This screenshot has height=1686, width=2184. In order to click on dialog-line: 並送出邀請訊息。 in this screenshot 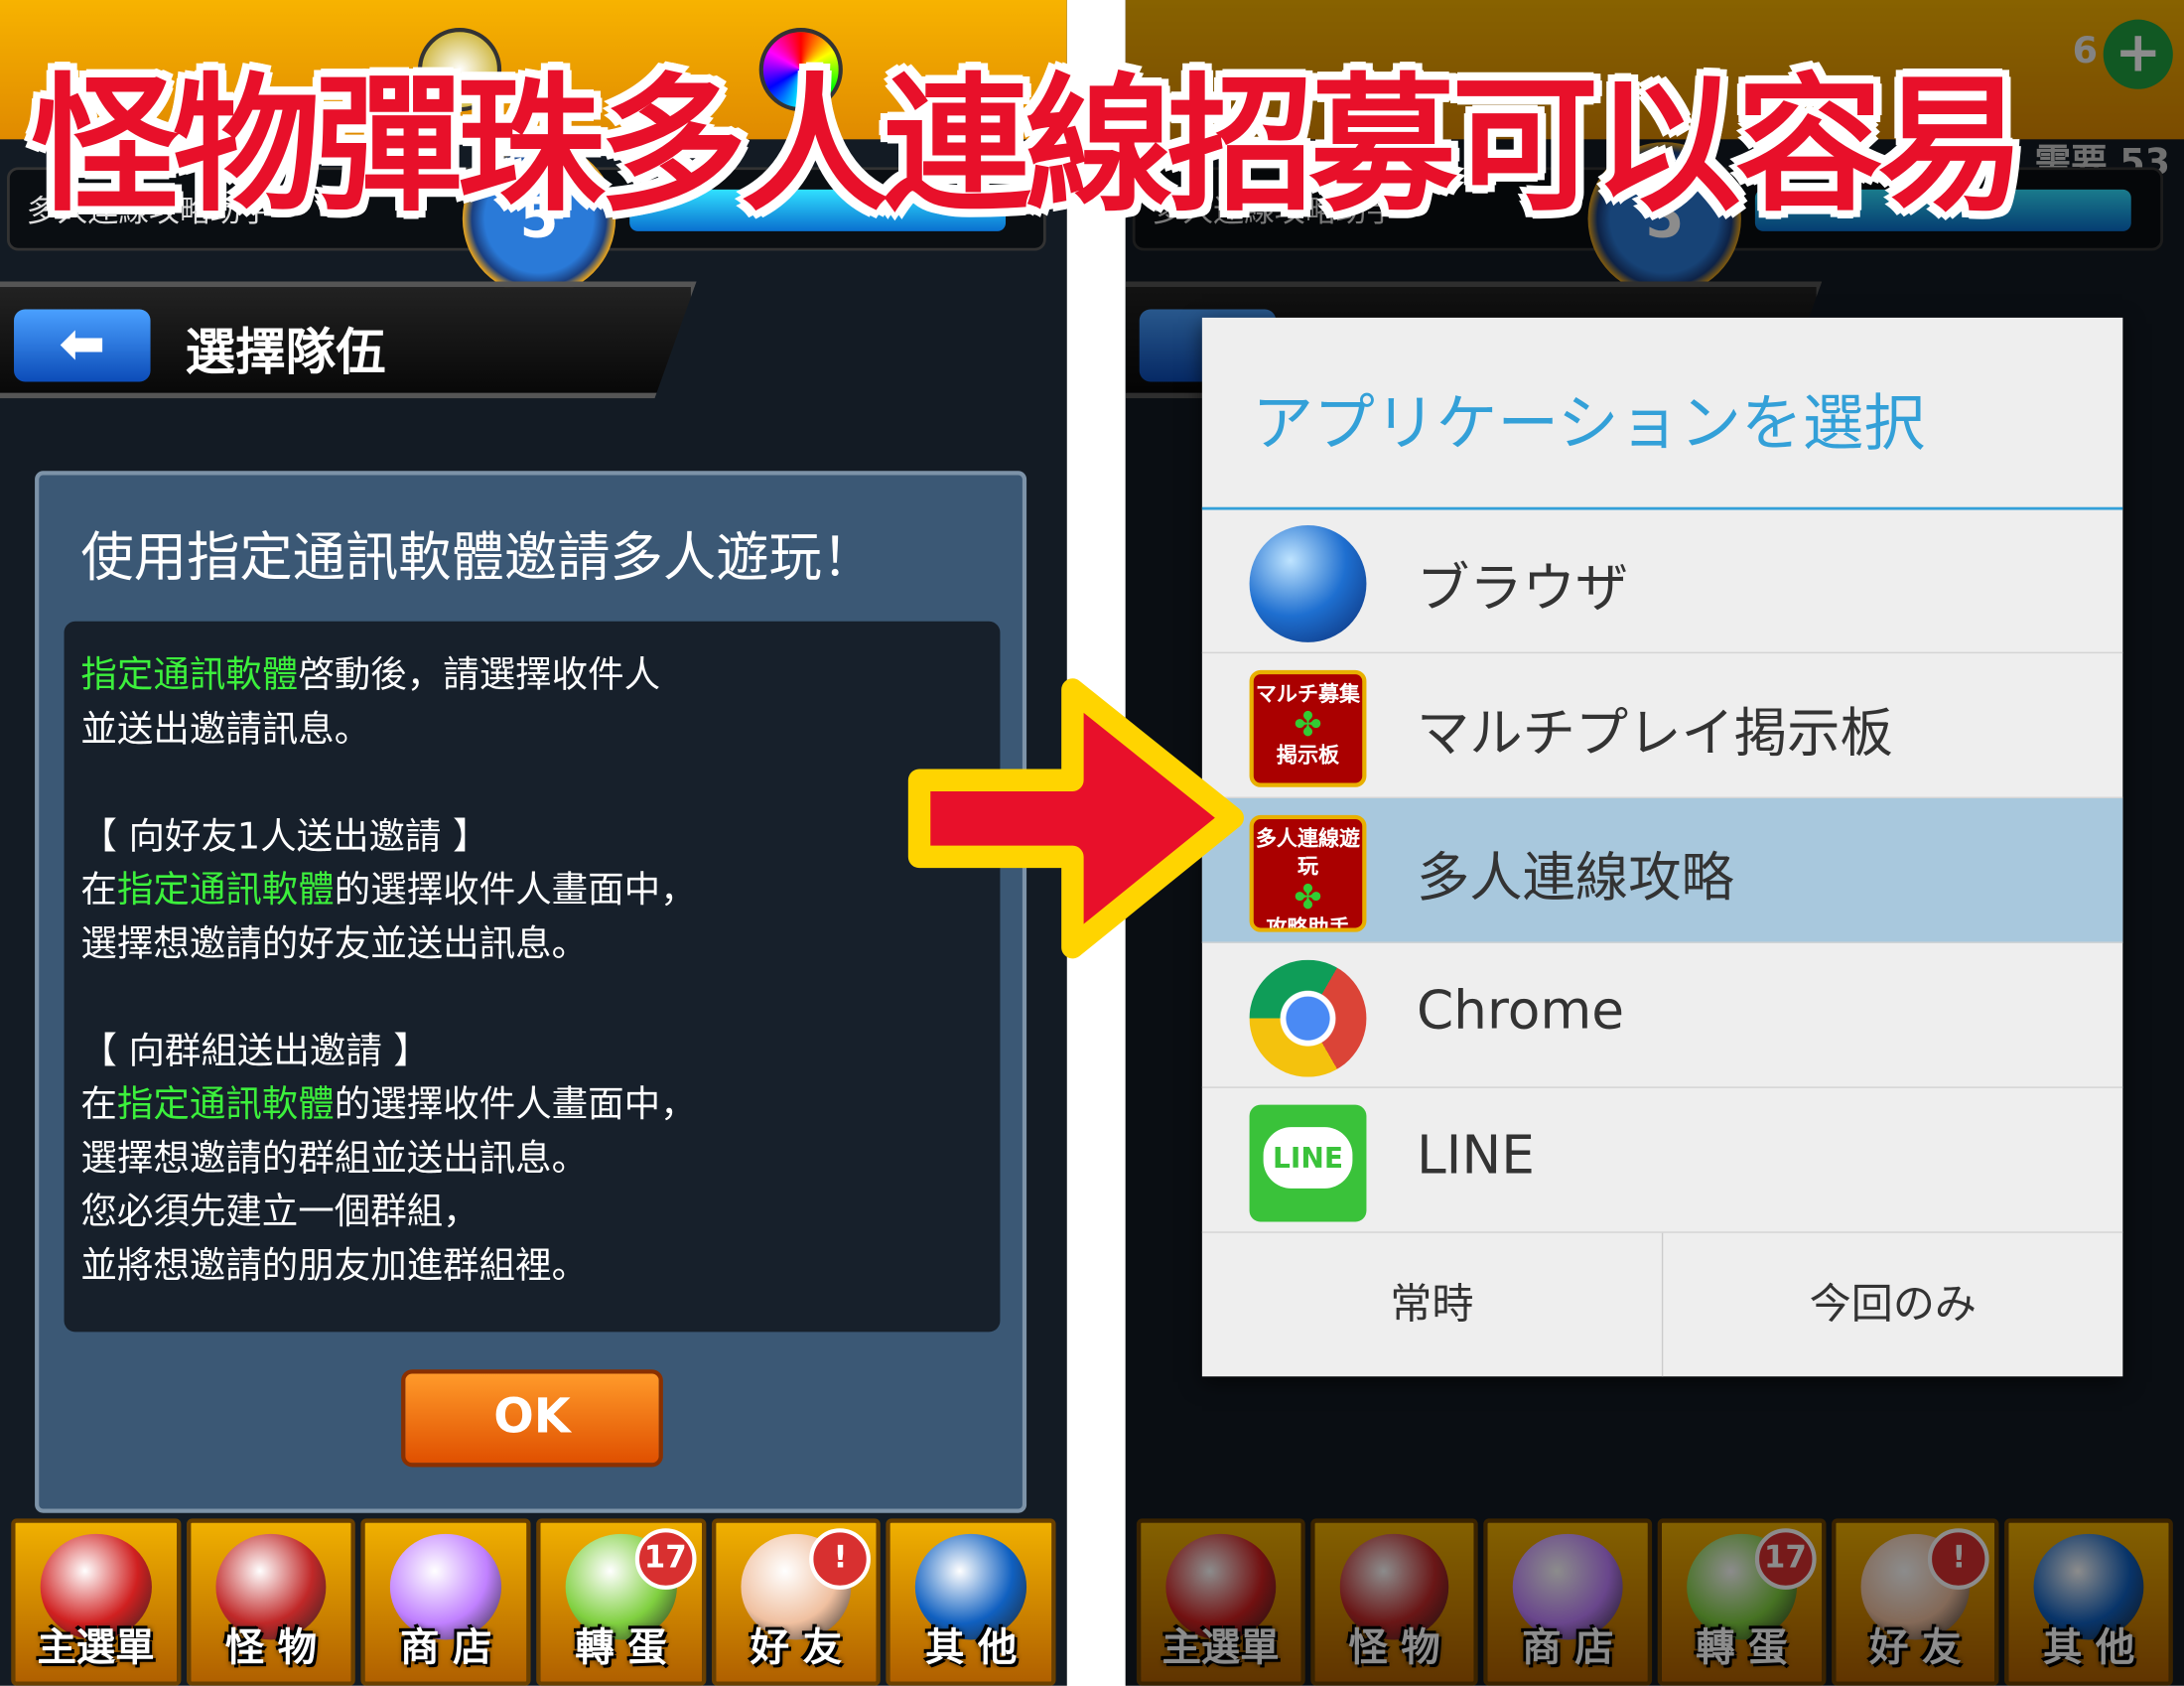, I will do `click(531, 730)`.